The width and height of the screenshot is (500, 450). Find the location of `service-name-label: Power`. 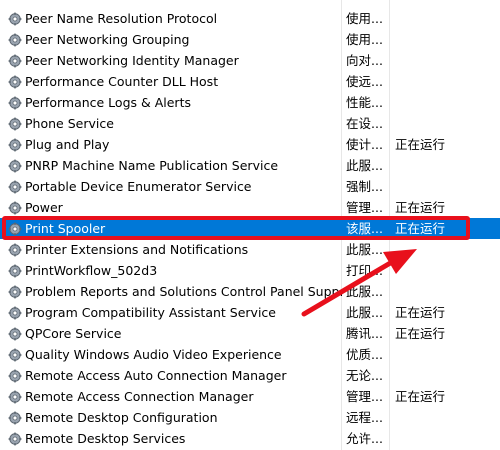

service-name-label: Power is located at coordinates (44, 207).